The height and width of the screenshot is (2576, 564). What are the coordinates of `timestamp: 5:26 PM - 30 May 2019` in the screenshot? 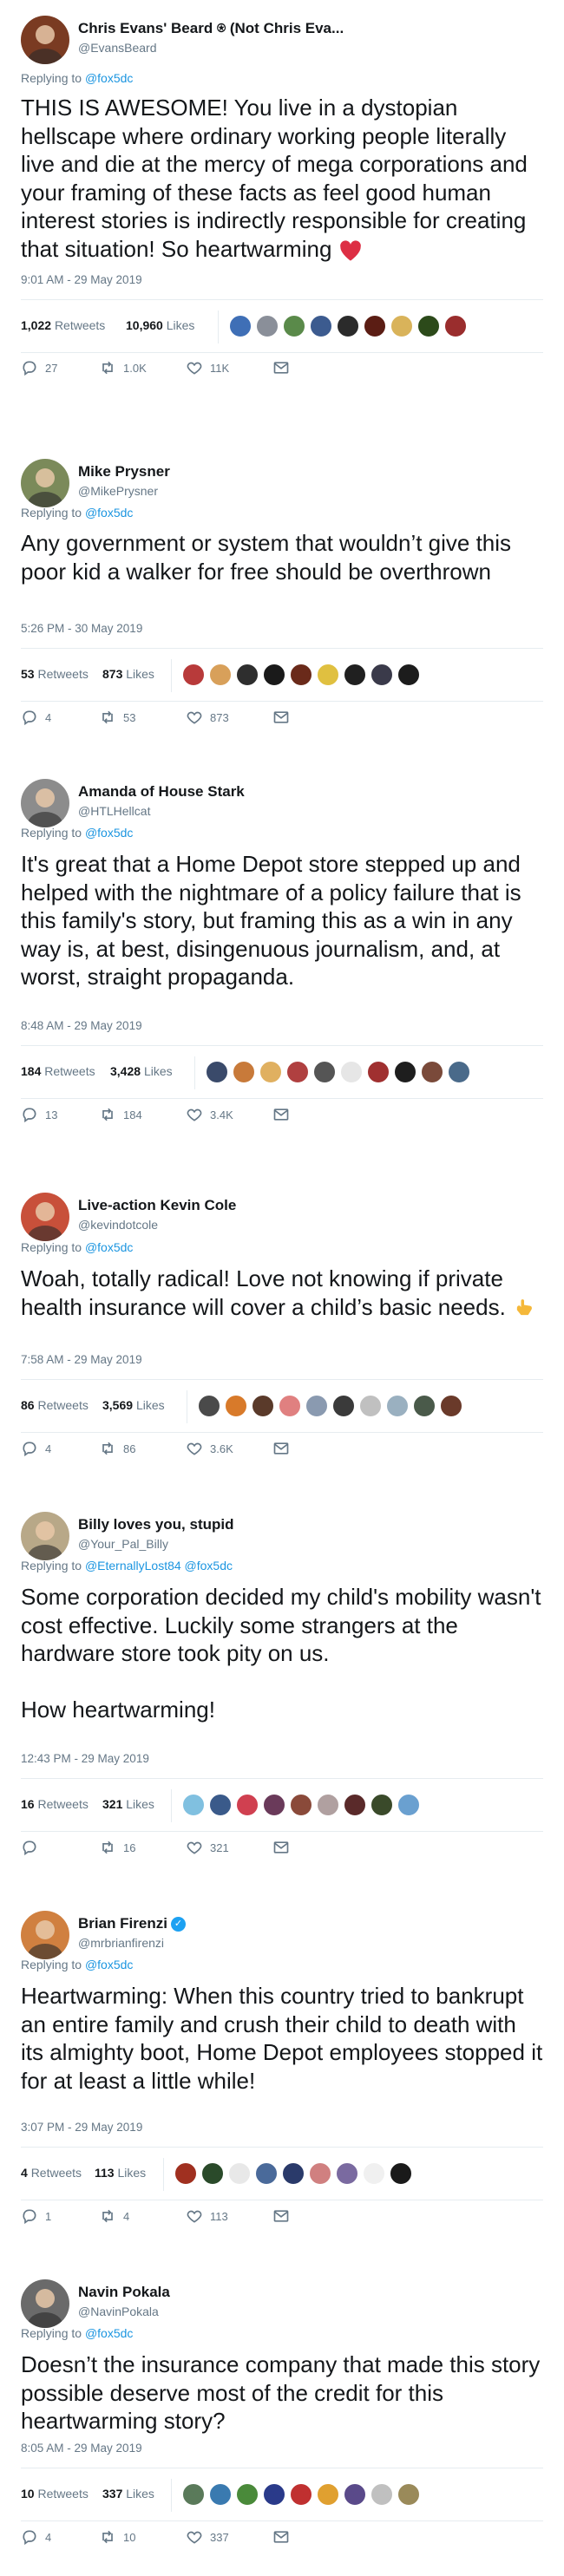 It's located at (81, 628).